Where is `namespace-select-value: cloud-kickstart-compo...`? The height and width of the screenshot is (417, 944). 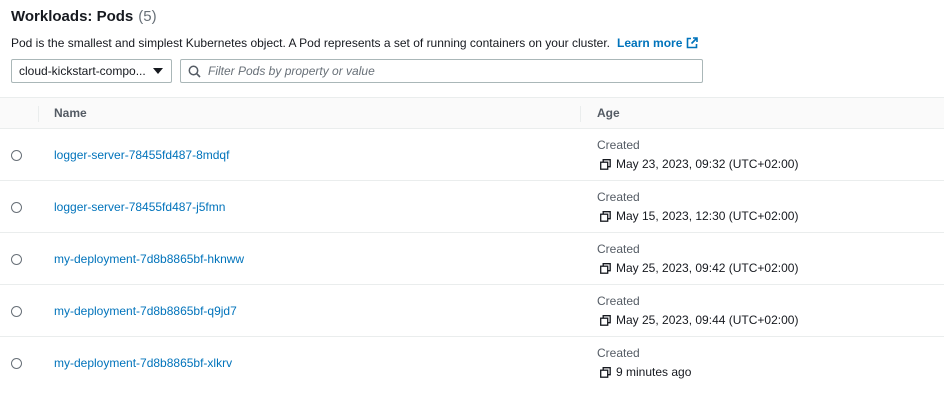 namespace-select-value: cloud-kickstart-compo... is located at coordinates (82, 71).